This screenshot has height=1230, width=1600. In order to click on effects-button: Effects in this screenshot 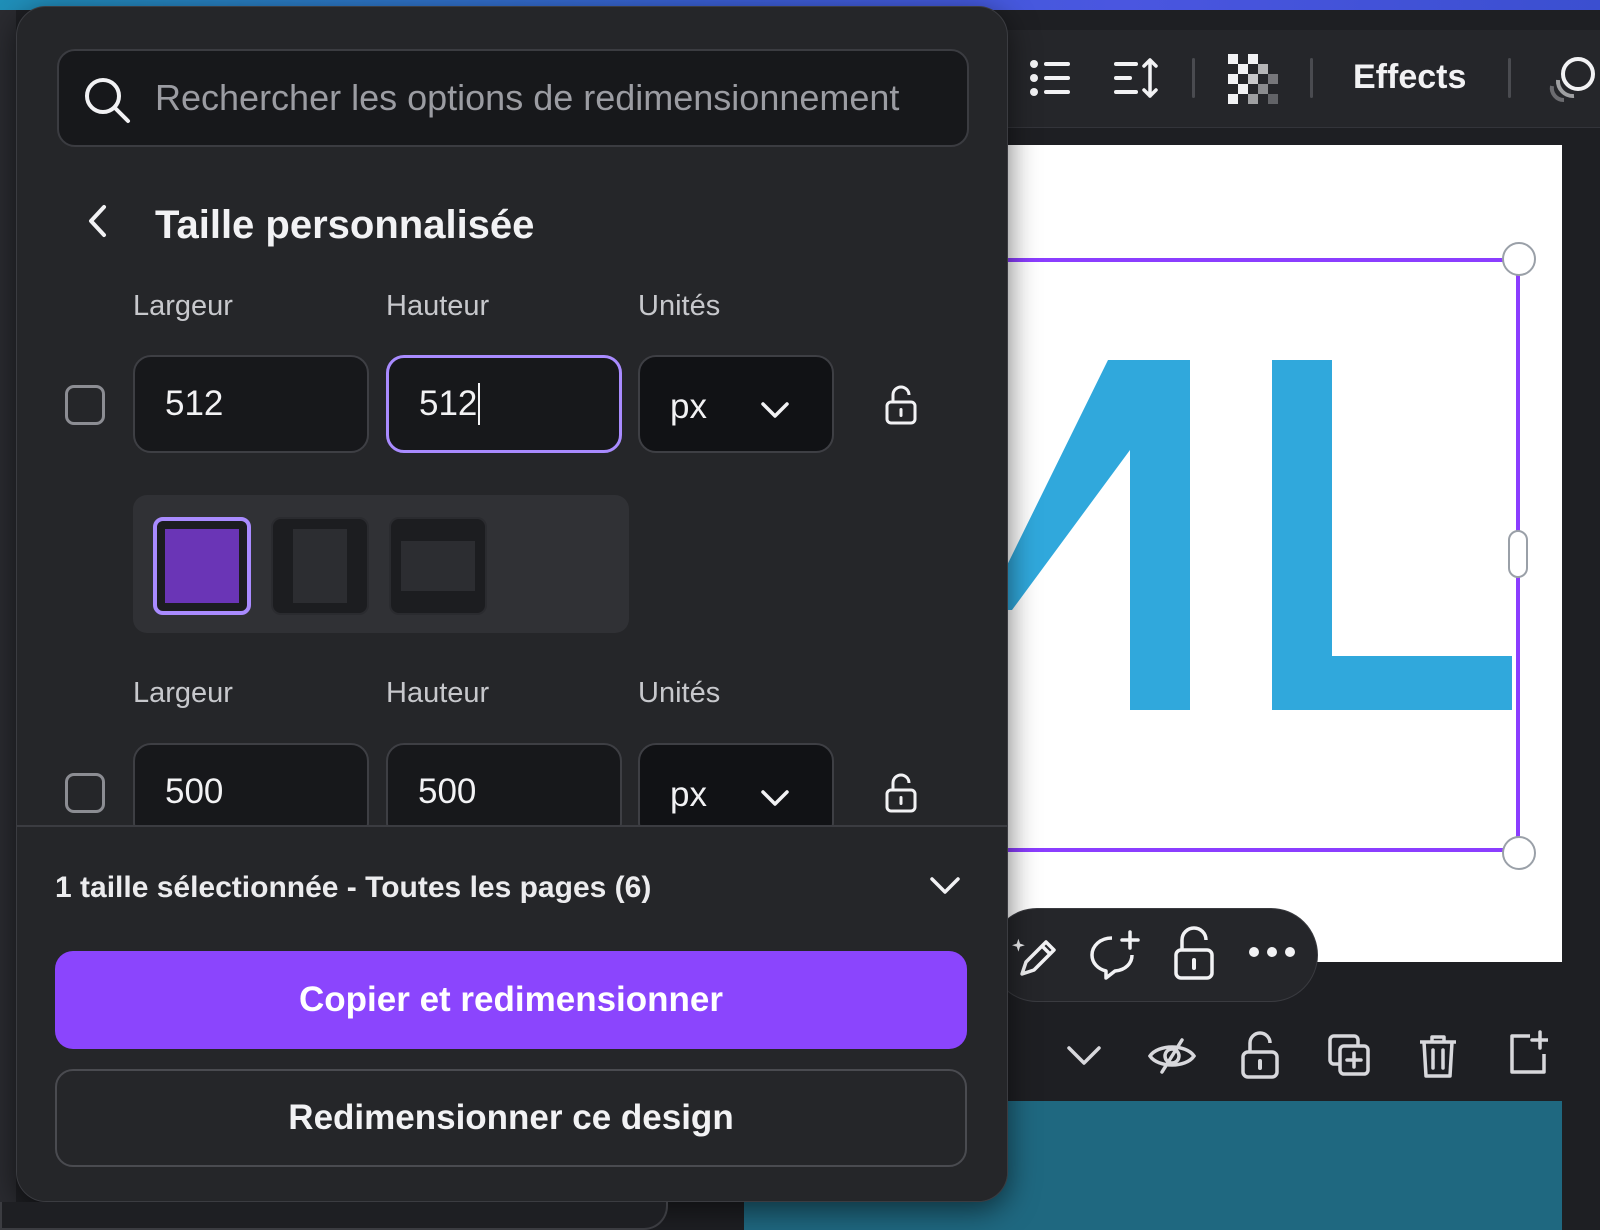, I will do `click(1409, 77)`.